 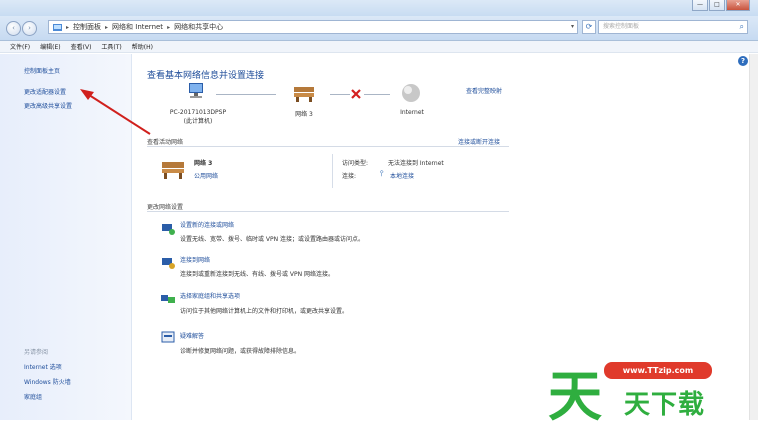 I want to click on watermark-text: 天下载, so click(x=665, y=405).